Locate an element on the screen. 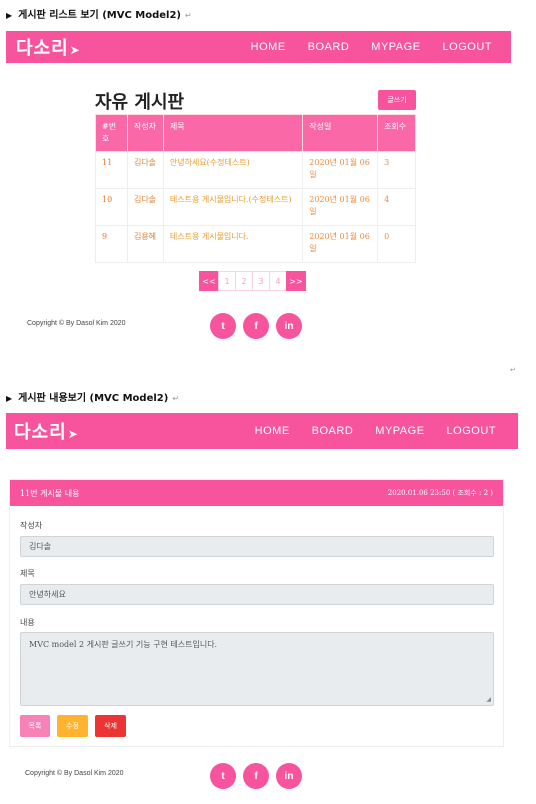  section-heading-detail: ▶ 게시판 내용보기 (MVC Model2) ↵ is located at coordinates (92, 396).